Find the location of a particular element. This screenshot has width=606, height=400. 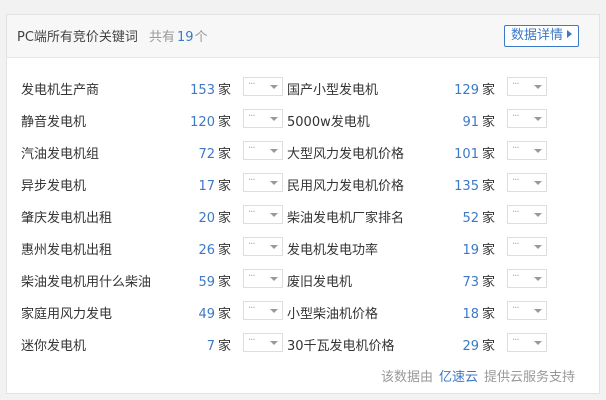

count-number: 59 is located at coordinates (206, 282).